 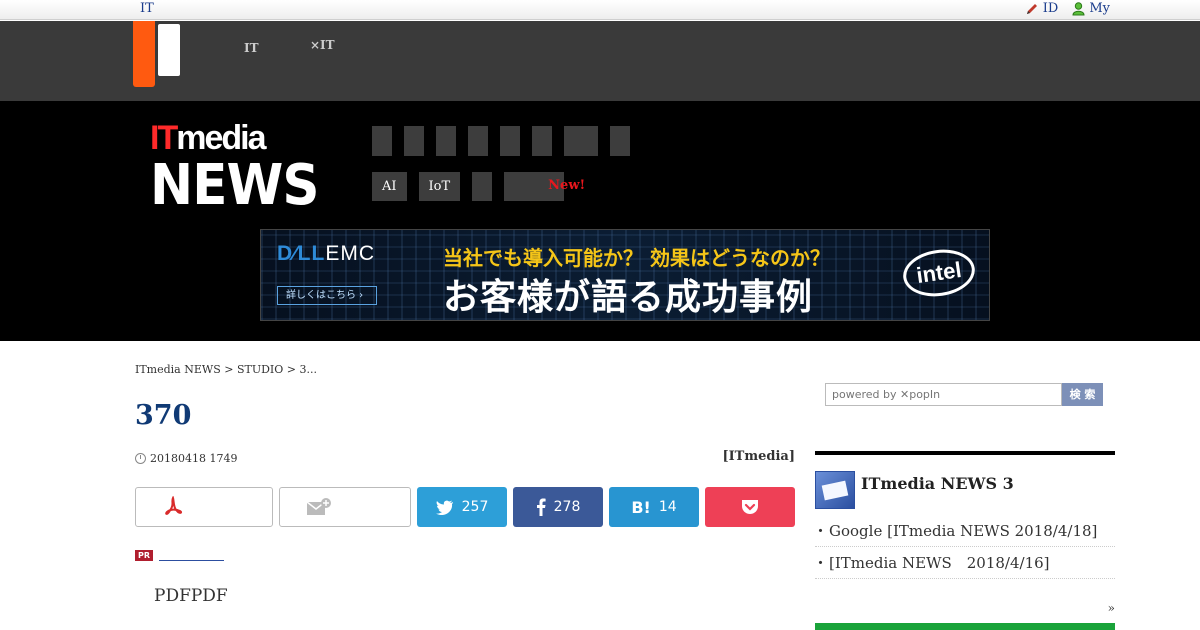 I want to click on pdf-button, so click(x=204, y=507).